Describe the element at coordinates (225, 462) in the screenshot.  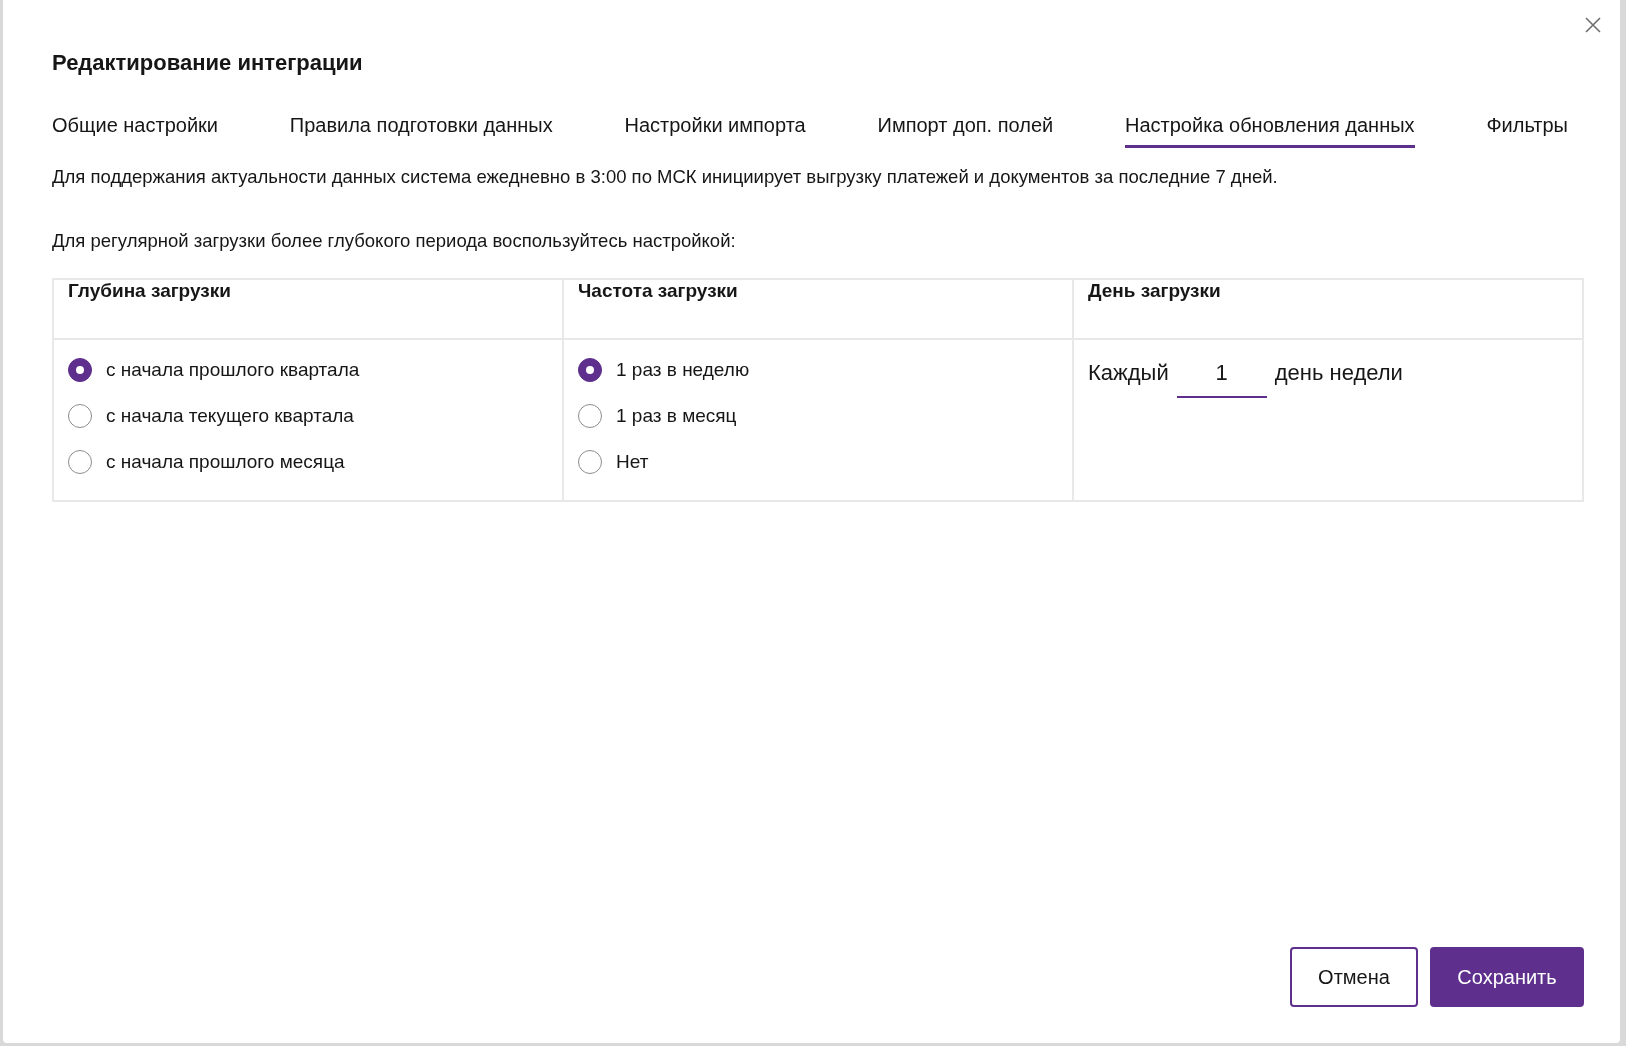
I see `radio-label: с начала прошлого месяца` at that location.